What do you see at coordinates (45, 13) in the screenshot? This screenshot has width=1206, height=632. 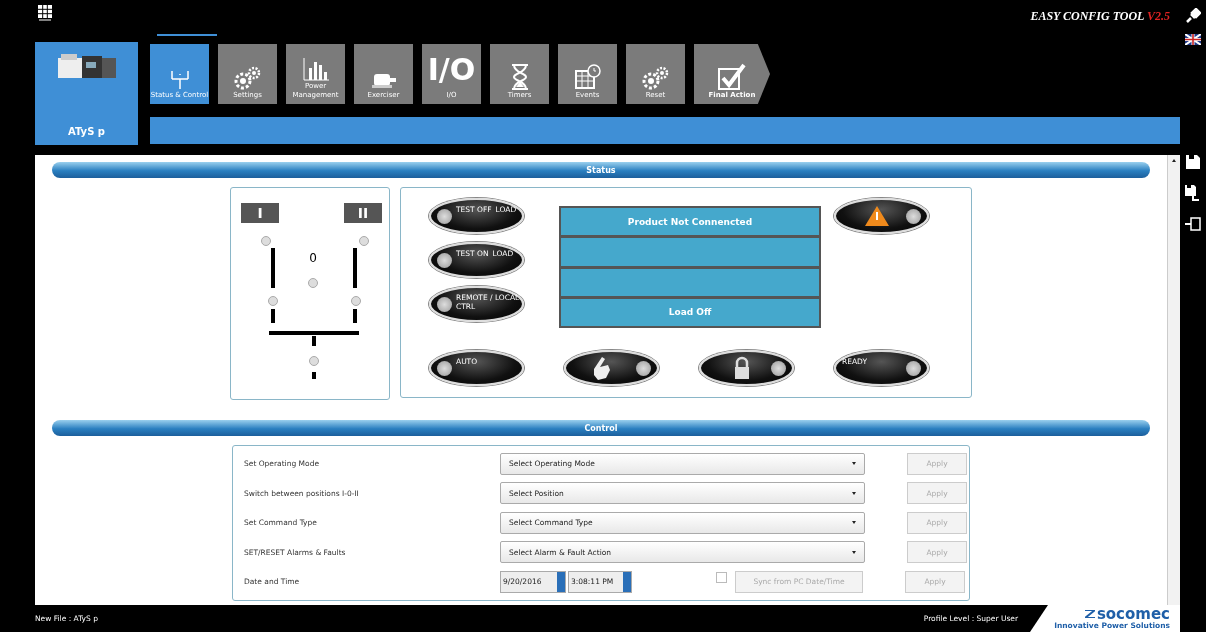 I see `grid-menu-icon` at bounding box center [45, 13].